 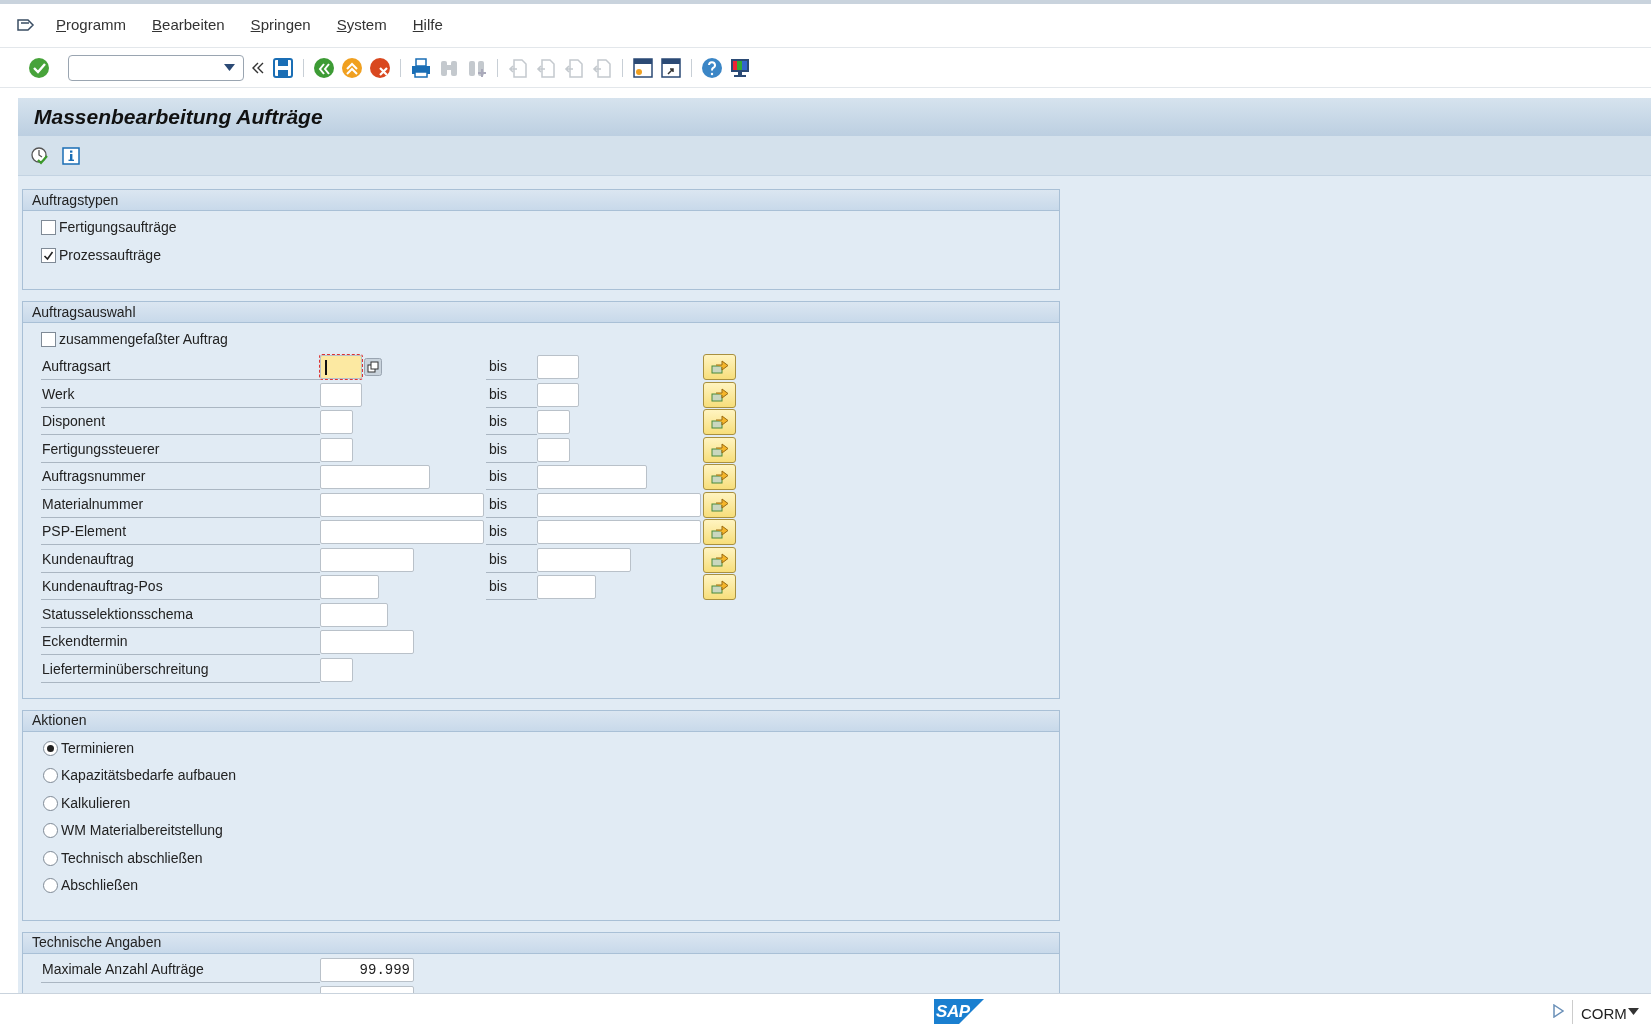 I want to click on checkmark-icon, so click(x=39, y=67).